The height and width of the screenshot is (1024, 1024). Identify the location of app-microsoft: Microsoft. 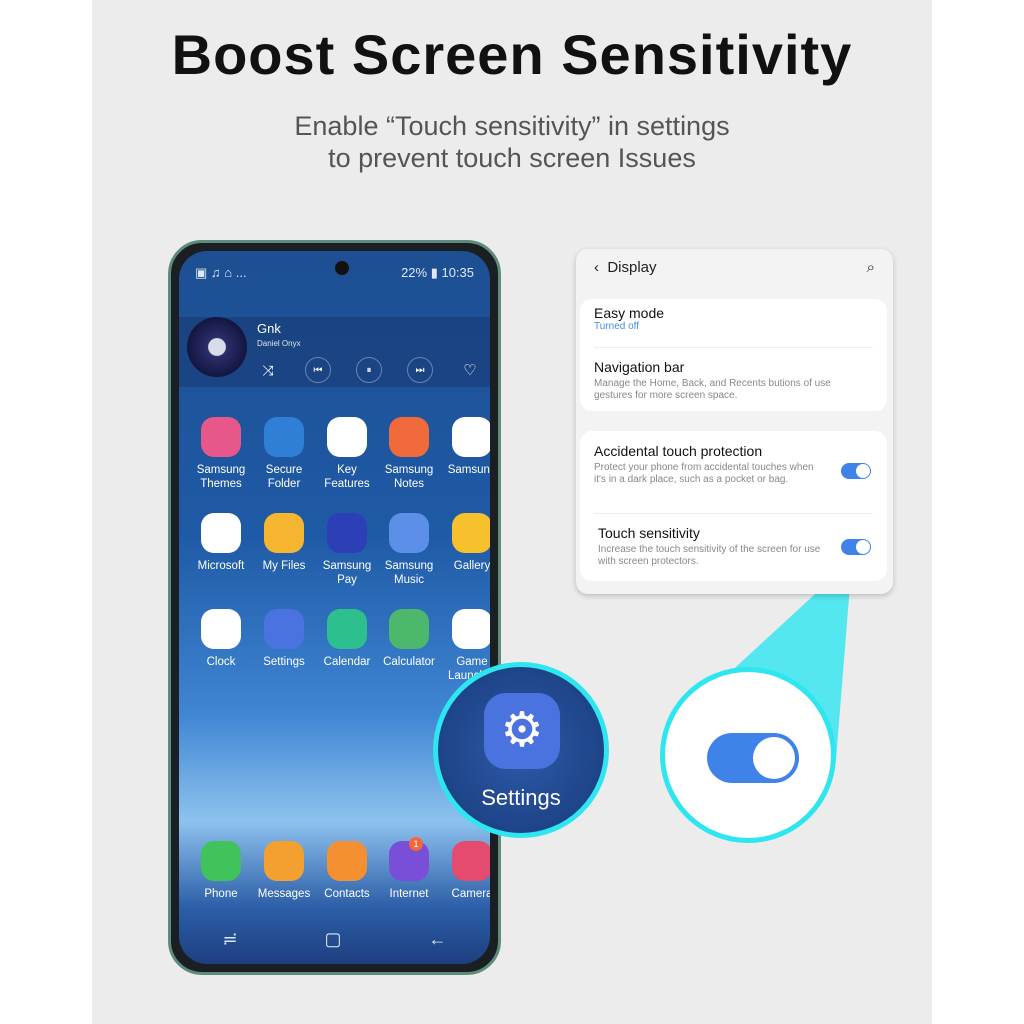
(221, 543).